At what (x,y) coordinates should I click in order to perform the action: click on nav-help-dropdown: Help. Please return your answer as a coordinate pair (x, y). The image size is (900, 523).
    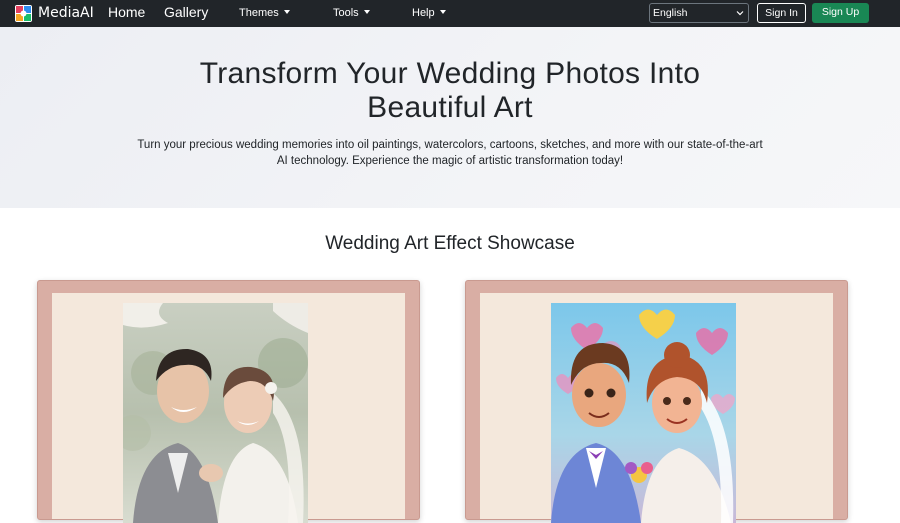
    Looking at the image, I should click on (429, 13).